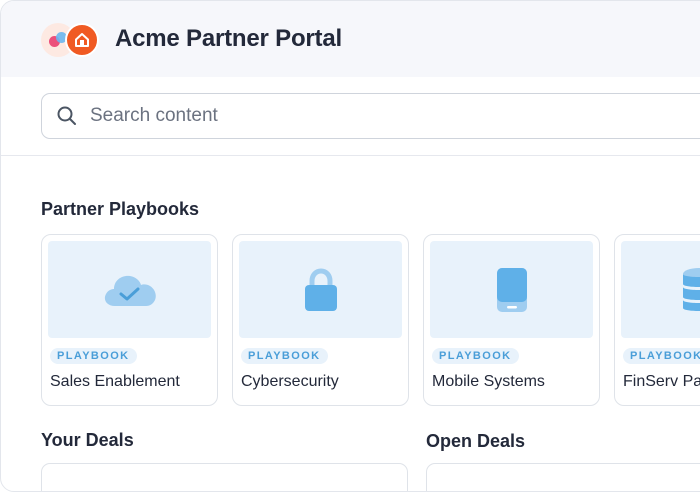  Describe the element at coordinates (120, 209) in the screenshot. I see `section-title-playbooks: Partner Playbooks` at that location.